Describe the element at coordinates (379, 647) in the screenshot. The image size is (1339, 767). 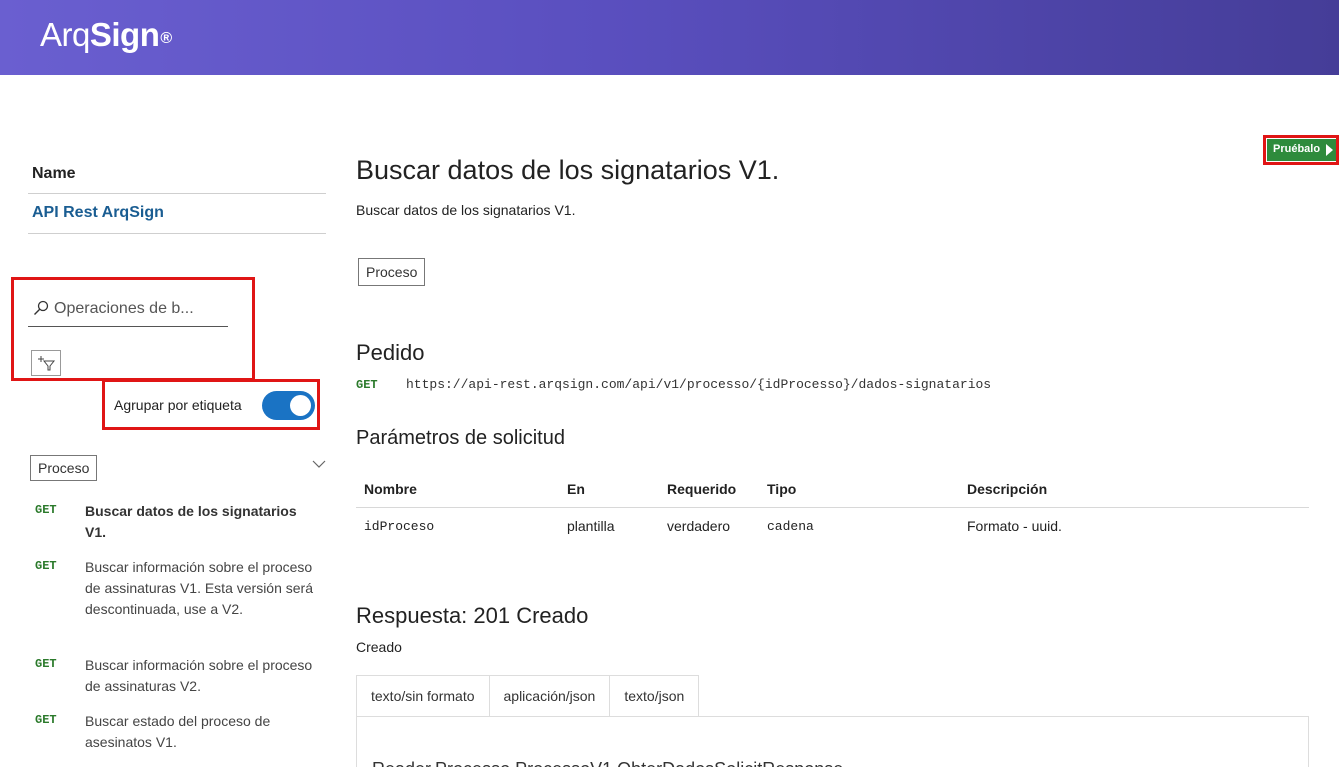
I see `response-description: Creado` at that location.